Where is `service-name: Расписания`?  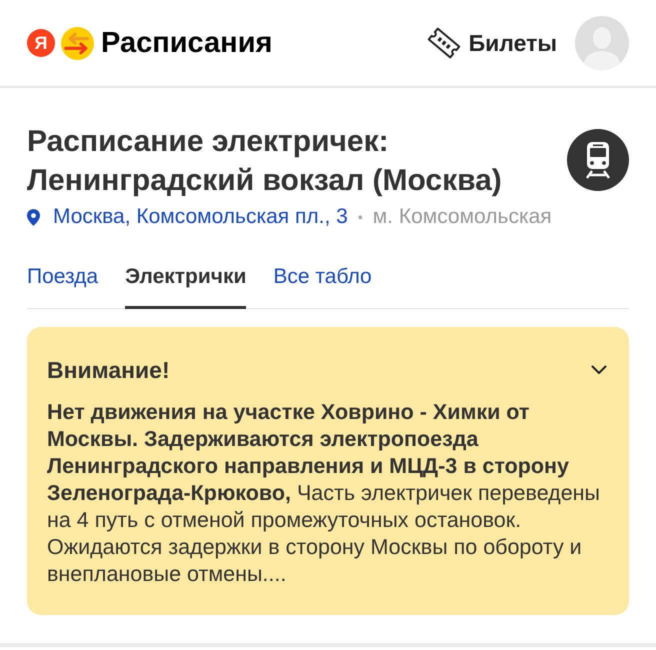
service-name: Расписания is located at coordinates (186, 43).